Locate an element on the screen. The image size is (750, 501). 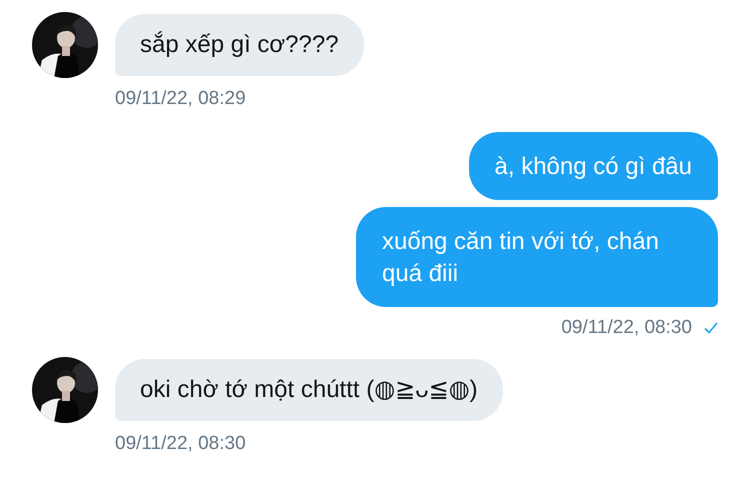
message-bubble: oki chờ tớ một chúttt (◍≧ᴗ≦◍) is located at coordinates (309, 390).